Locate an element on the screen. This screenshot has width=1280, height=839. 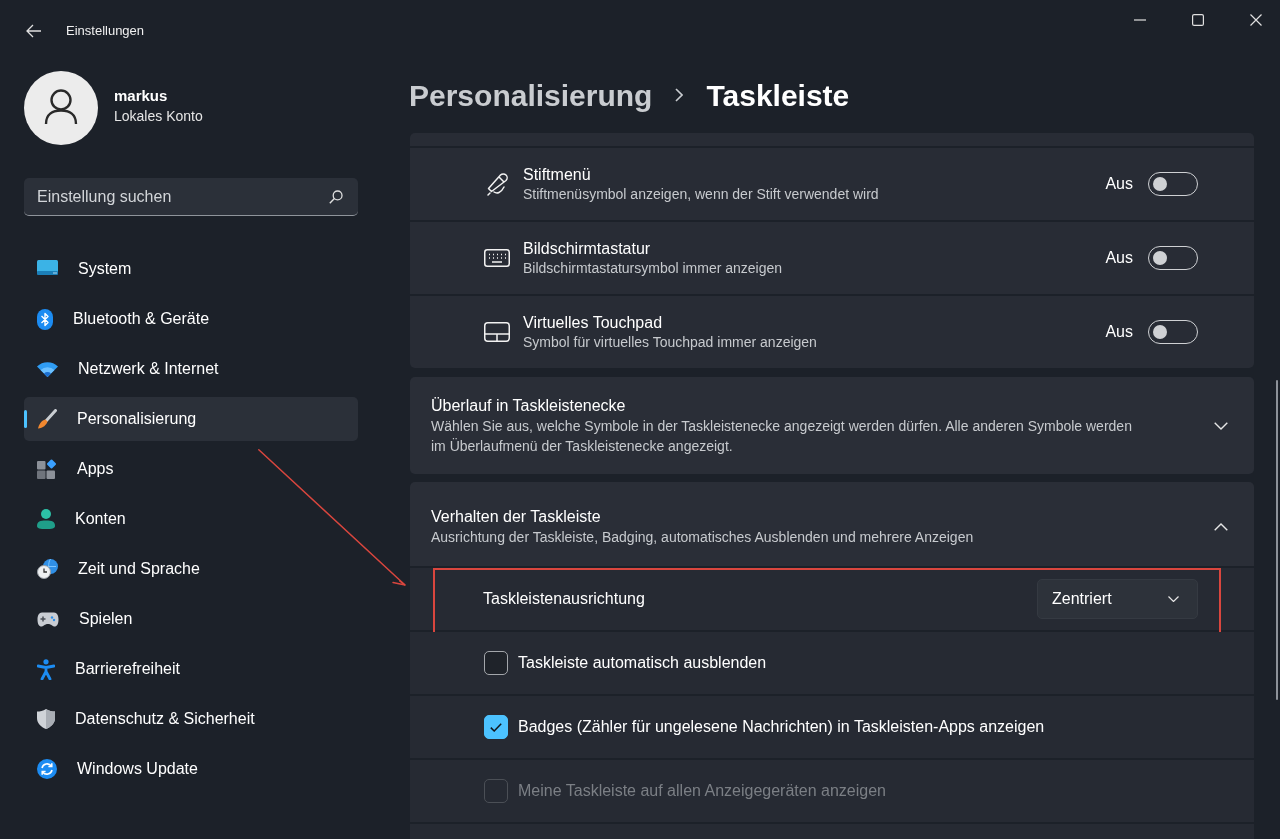
setting-title: Virtuelles Touchpad is located at coordinates (593, 323).